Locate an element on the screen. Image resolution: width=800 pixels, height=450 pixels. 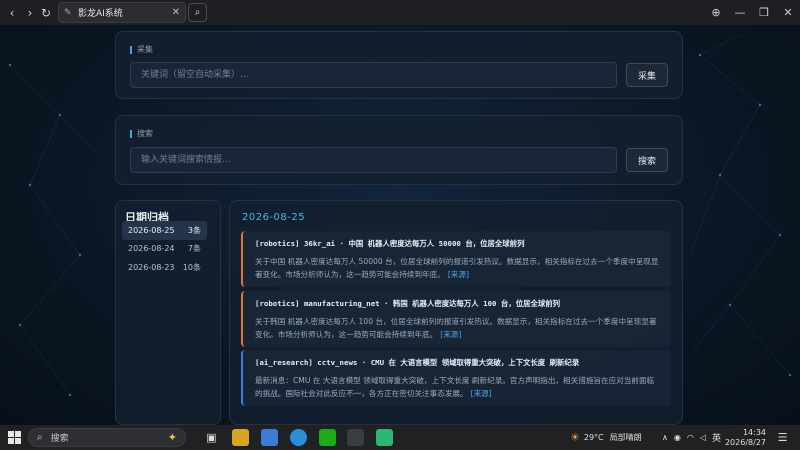
taskbar-search-label: 搜索 is located at coordinates (59, 439).